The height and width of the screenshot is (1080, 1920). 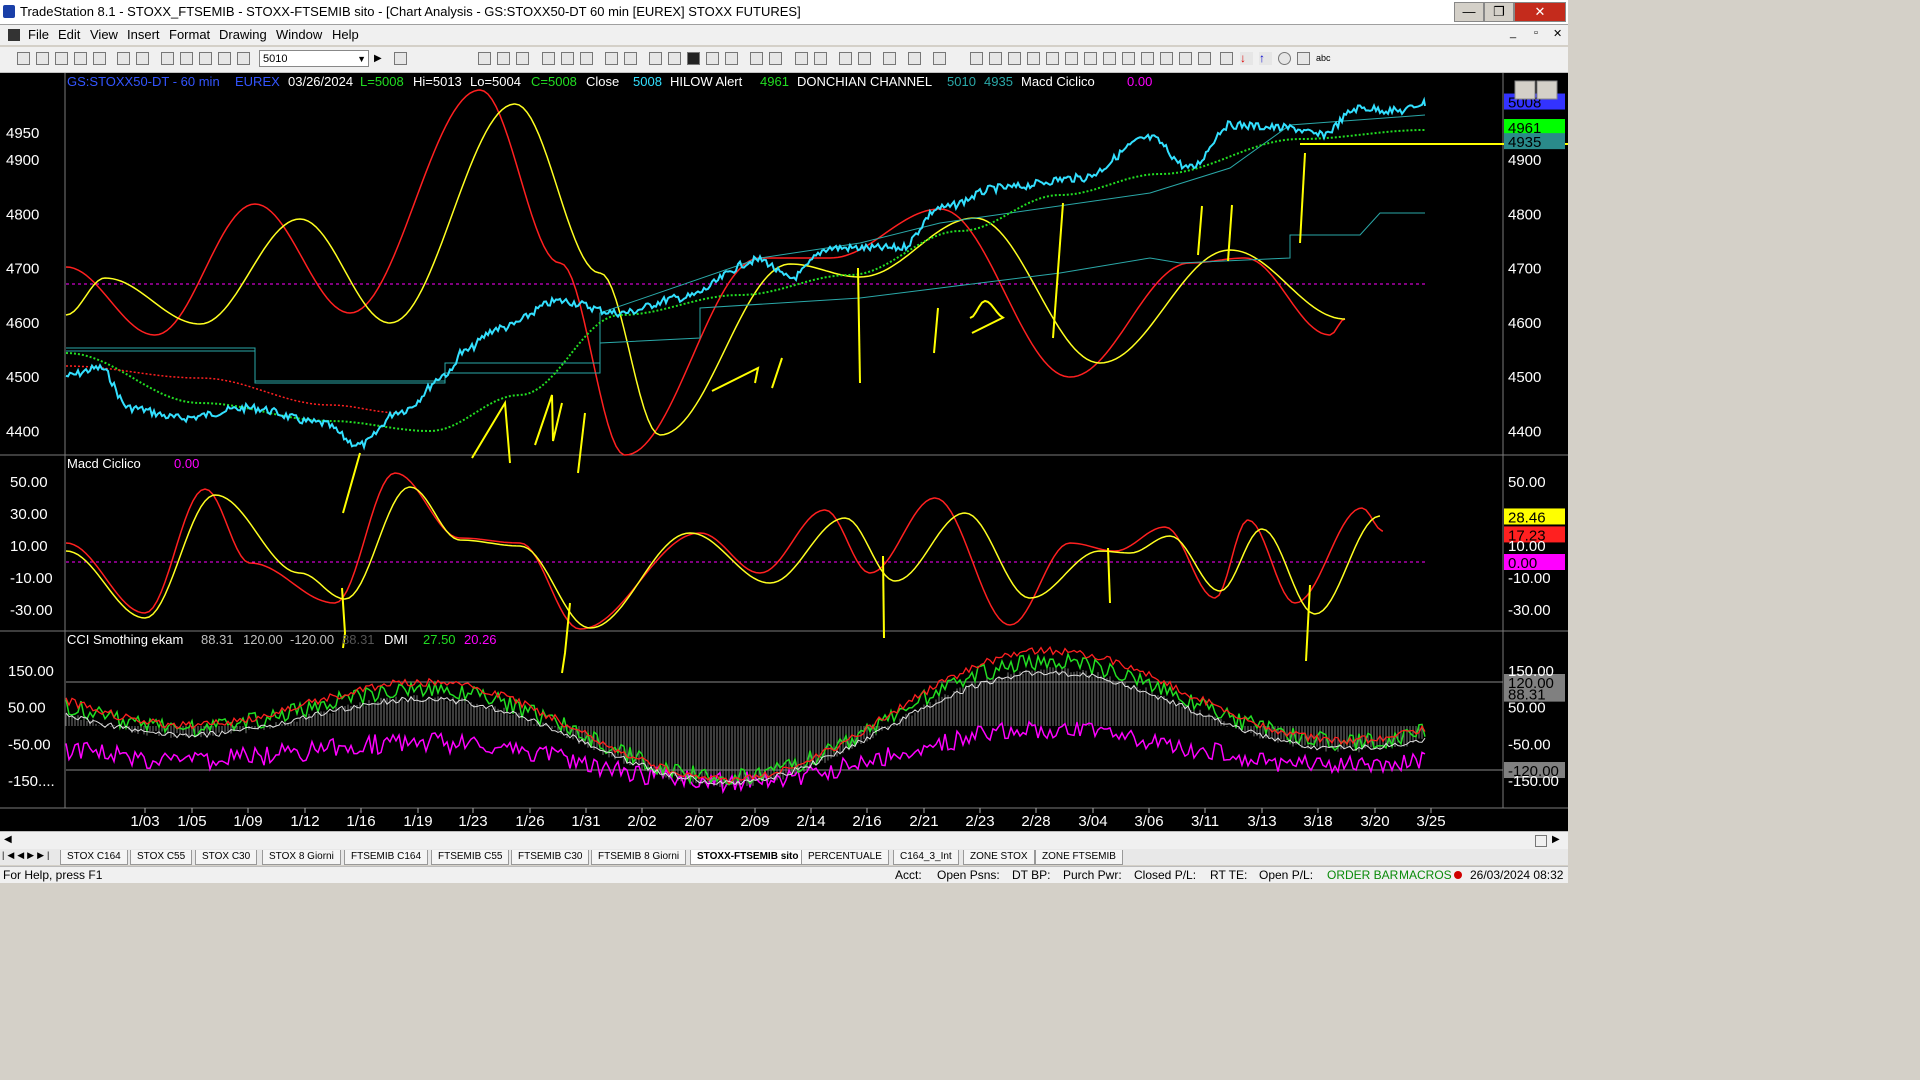 I want to click on hand-drawn-annotation, so click(x=1200, y=230).